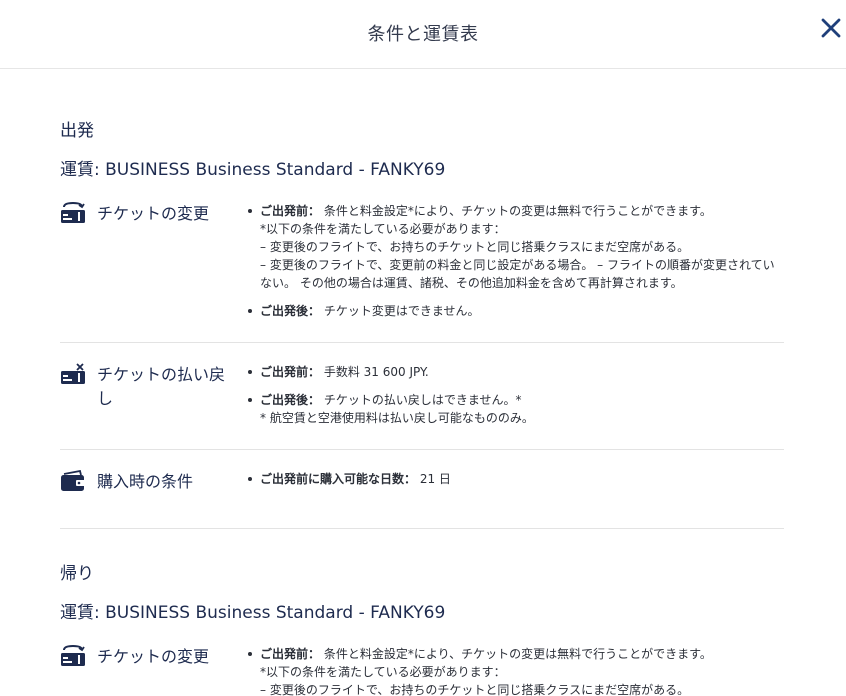 The height and width of the screenshot is (696, 846). Describe the element at coordinates (145, 481) in the screenshot. I see `rule-label: 購入時の条件` at that location.